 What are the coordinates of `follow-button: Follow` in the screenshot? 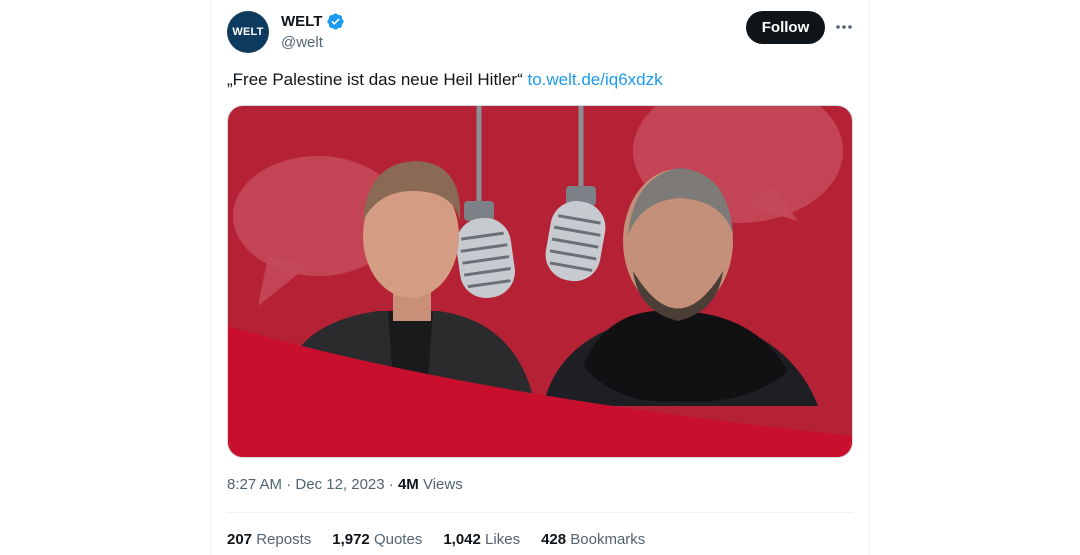 It's located at (785, 27).